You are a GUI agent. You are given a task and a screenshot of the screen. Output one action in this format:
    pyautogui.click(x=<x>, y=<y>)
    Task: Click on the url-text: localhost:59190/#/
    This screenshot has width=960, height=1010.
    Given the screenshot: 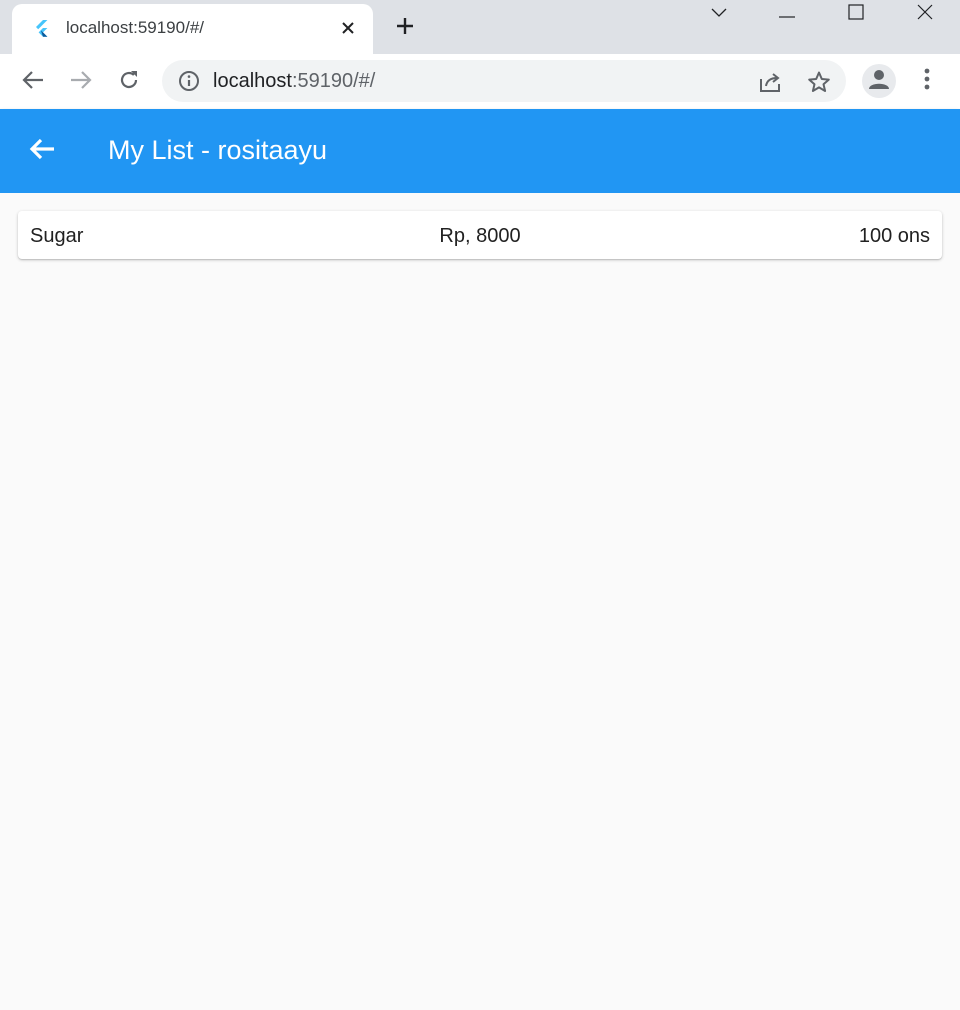 What is the action you would take?
    pyautogui.click(x=294, y=81)
    